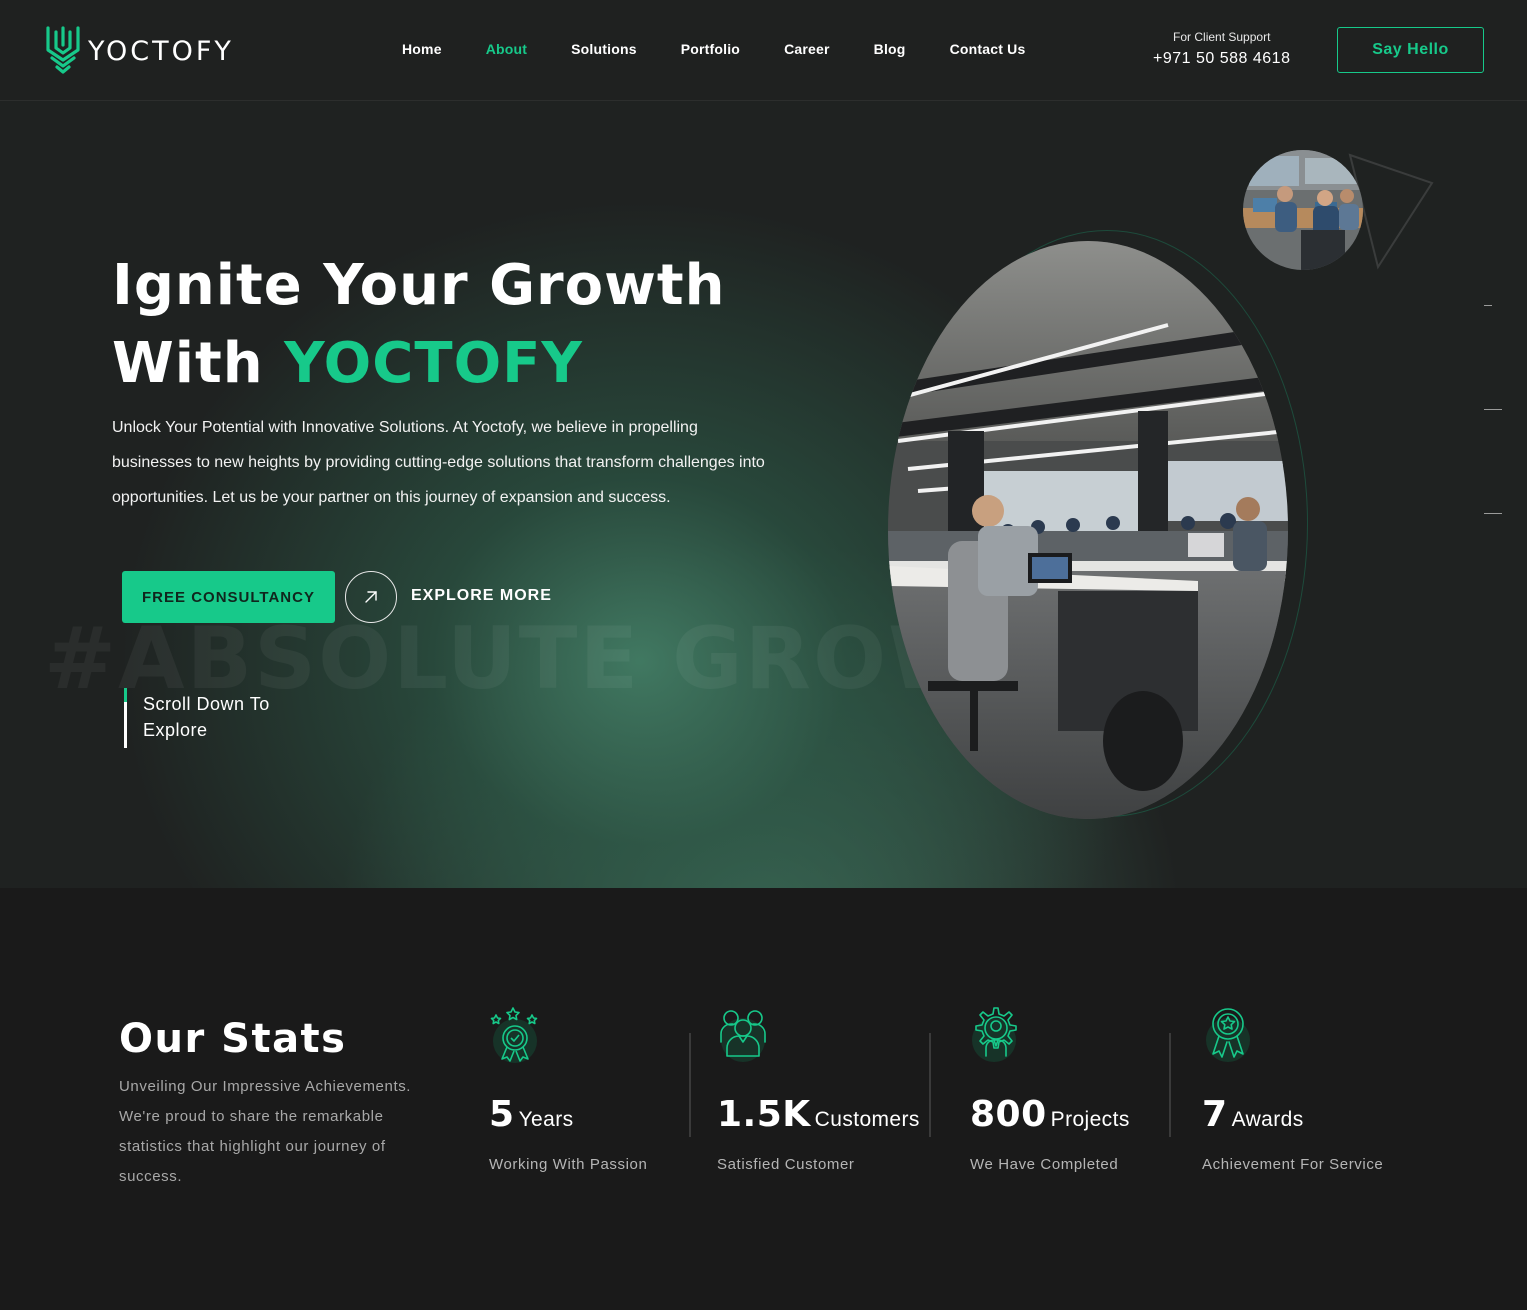 This screenshot has height=1310, width=1527. I want to click on arrow-up-right-icon, so click(371, 597).